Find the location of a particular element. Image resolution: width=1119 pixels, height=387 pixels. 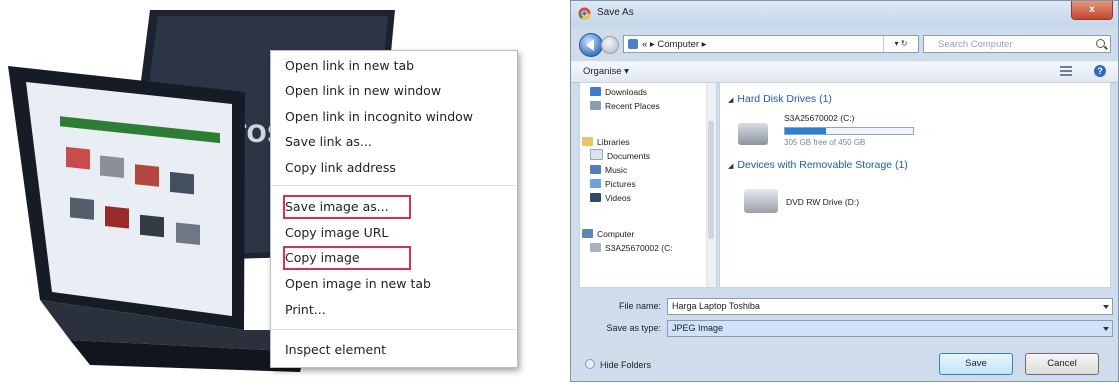

search-icon is located at coordinates (1100, 43).